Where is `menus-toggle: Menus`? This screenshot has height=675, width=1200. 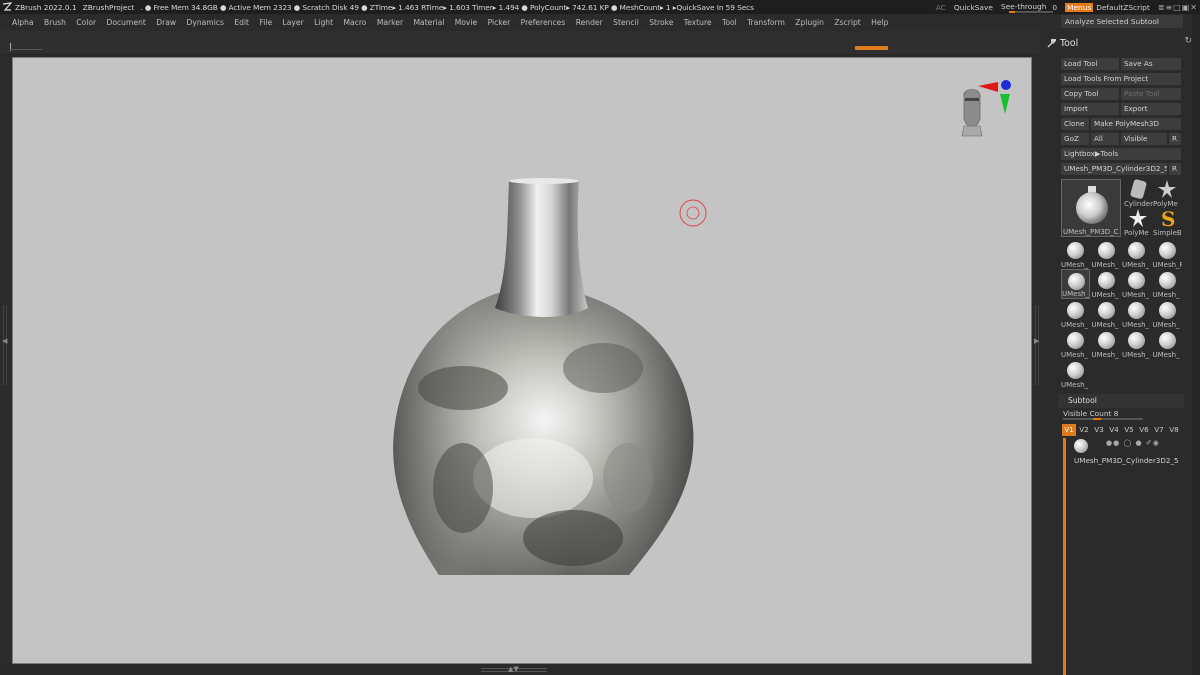 menus-toggle: Menus is located at coordinates (1079, 7).